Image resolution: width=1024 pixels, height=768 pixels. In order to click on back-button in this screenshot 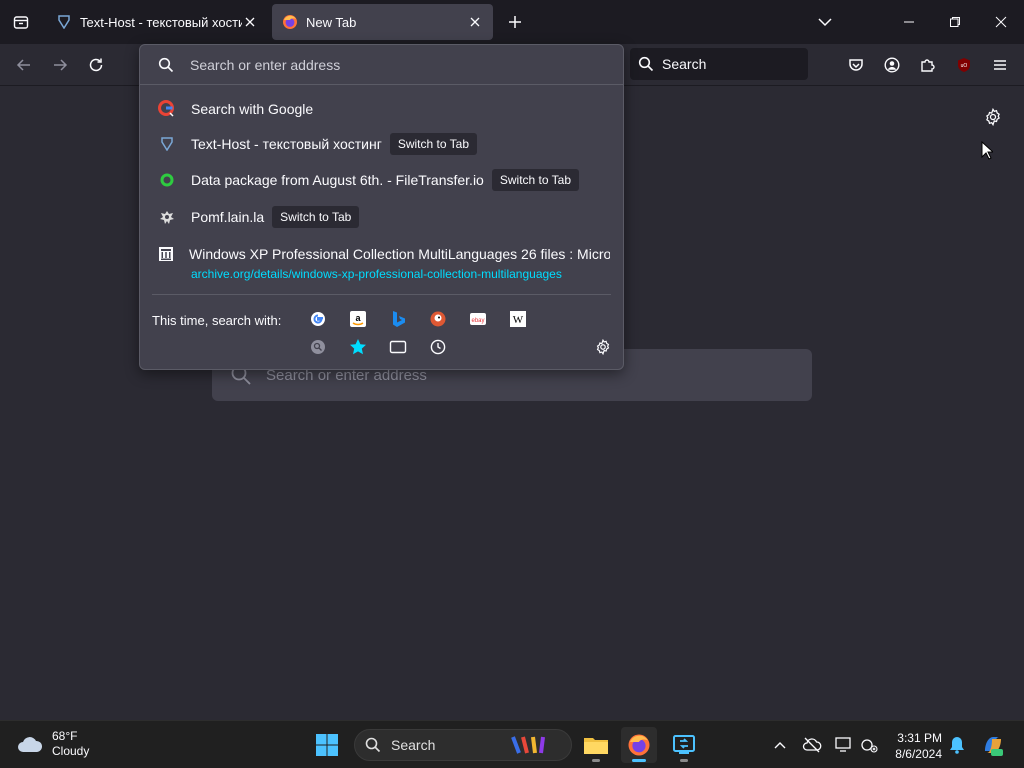, I will do `click(24, 65)`.